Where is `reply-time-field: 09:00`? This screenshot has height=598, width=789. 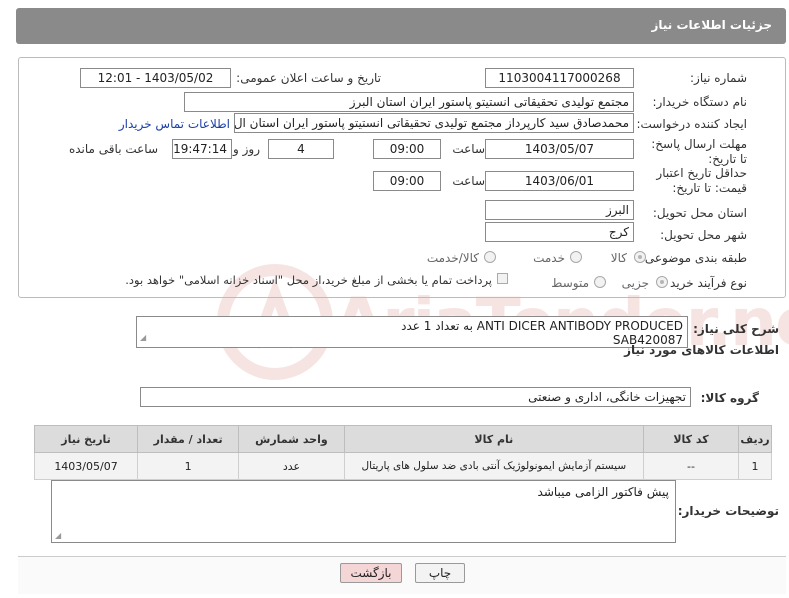 reply-time-field: 09:00 is located at coordinates (407, 149).